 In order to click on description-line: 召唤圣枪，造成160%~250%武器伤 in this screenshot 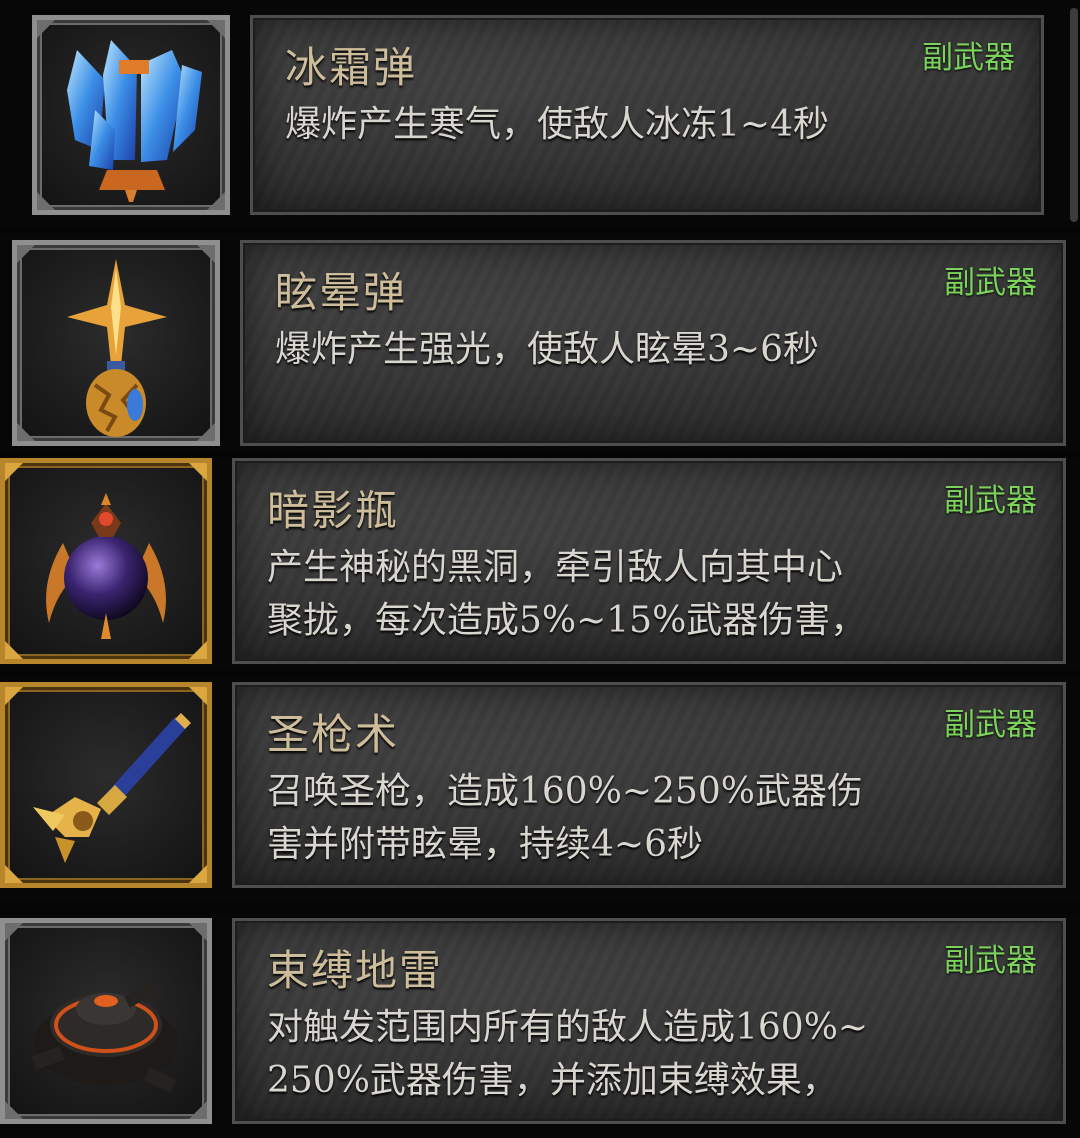, I will do `click(565, 791)`.